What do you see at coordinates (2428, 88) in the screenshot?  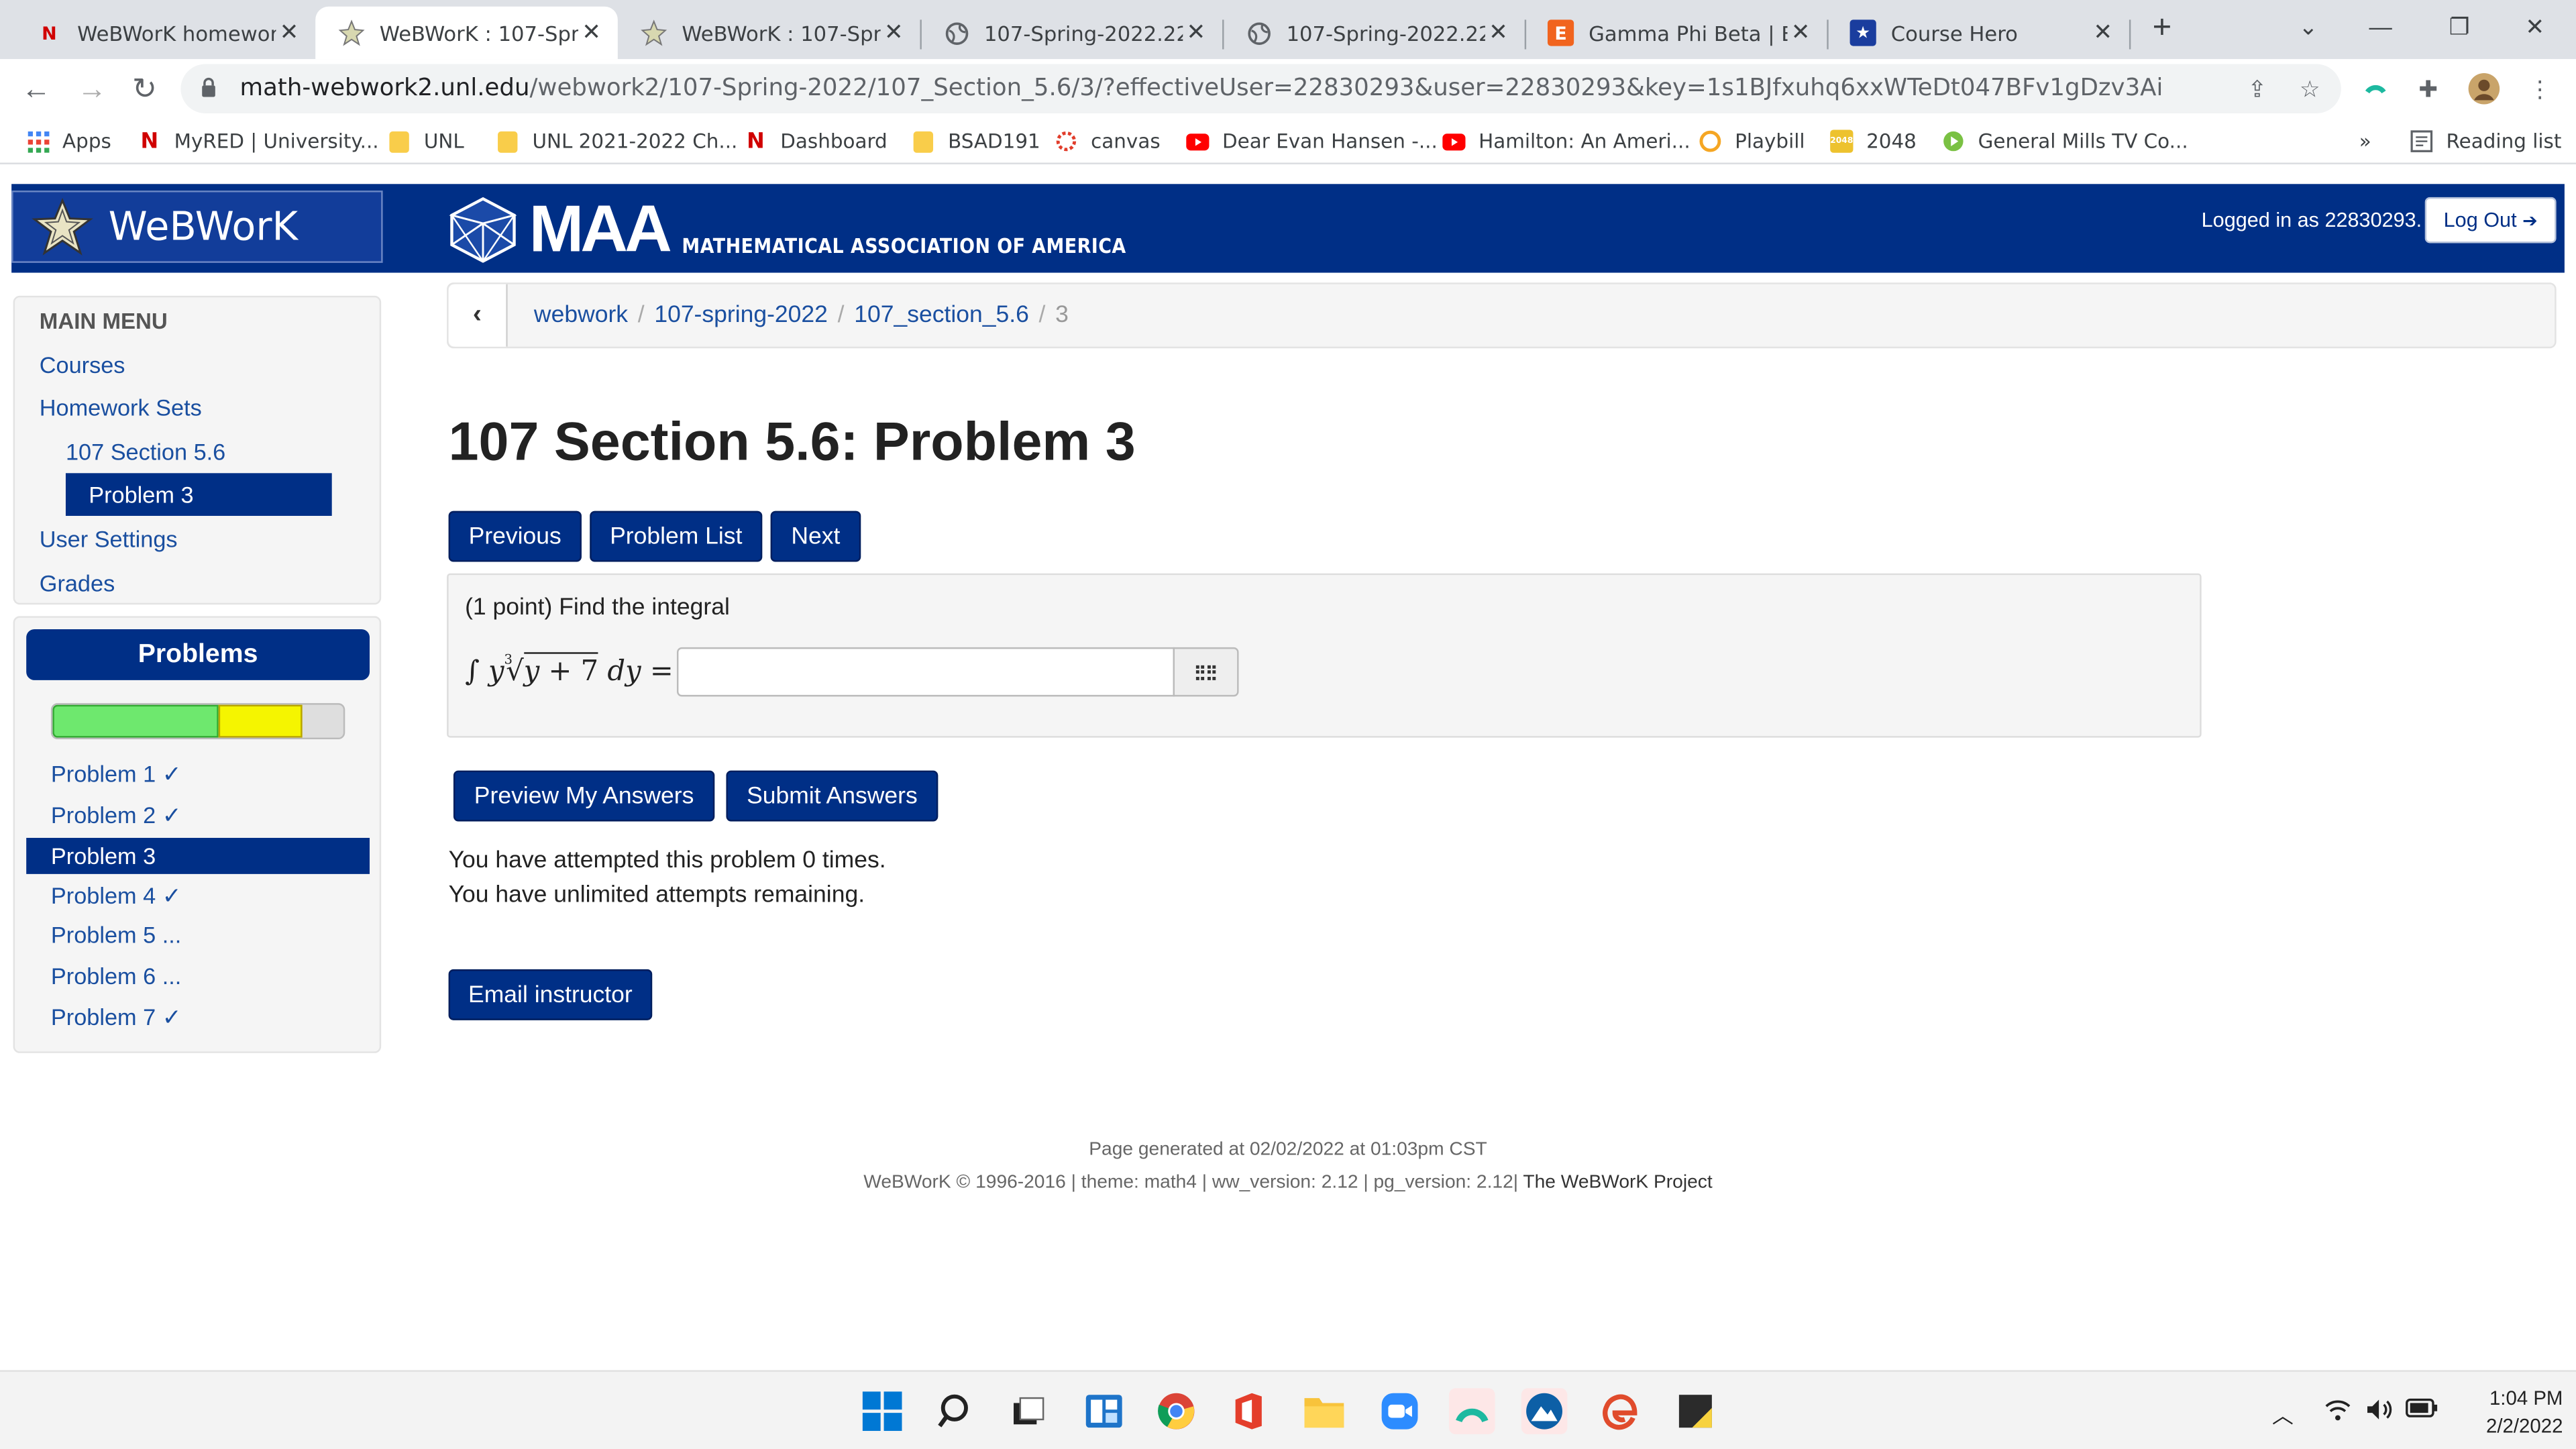 I see `extensions-puzzle-icon: ✚` at bounding box center [2428, 88].